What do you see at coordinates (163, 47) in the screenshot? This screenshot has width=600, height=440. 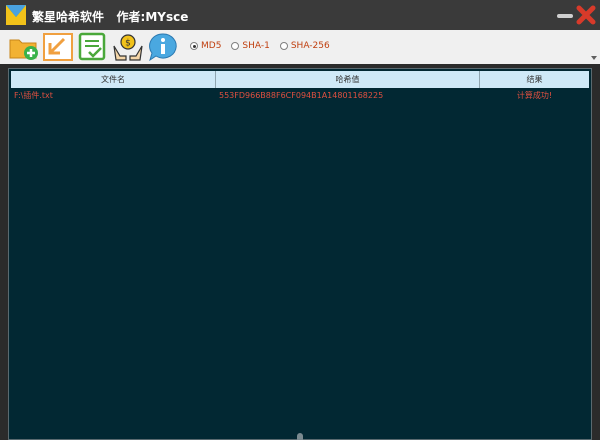 I see `info-icon` at bounding box center [163, 47].